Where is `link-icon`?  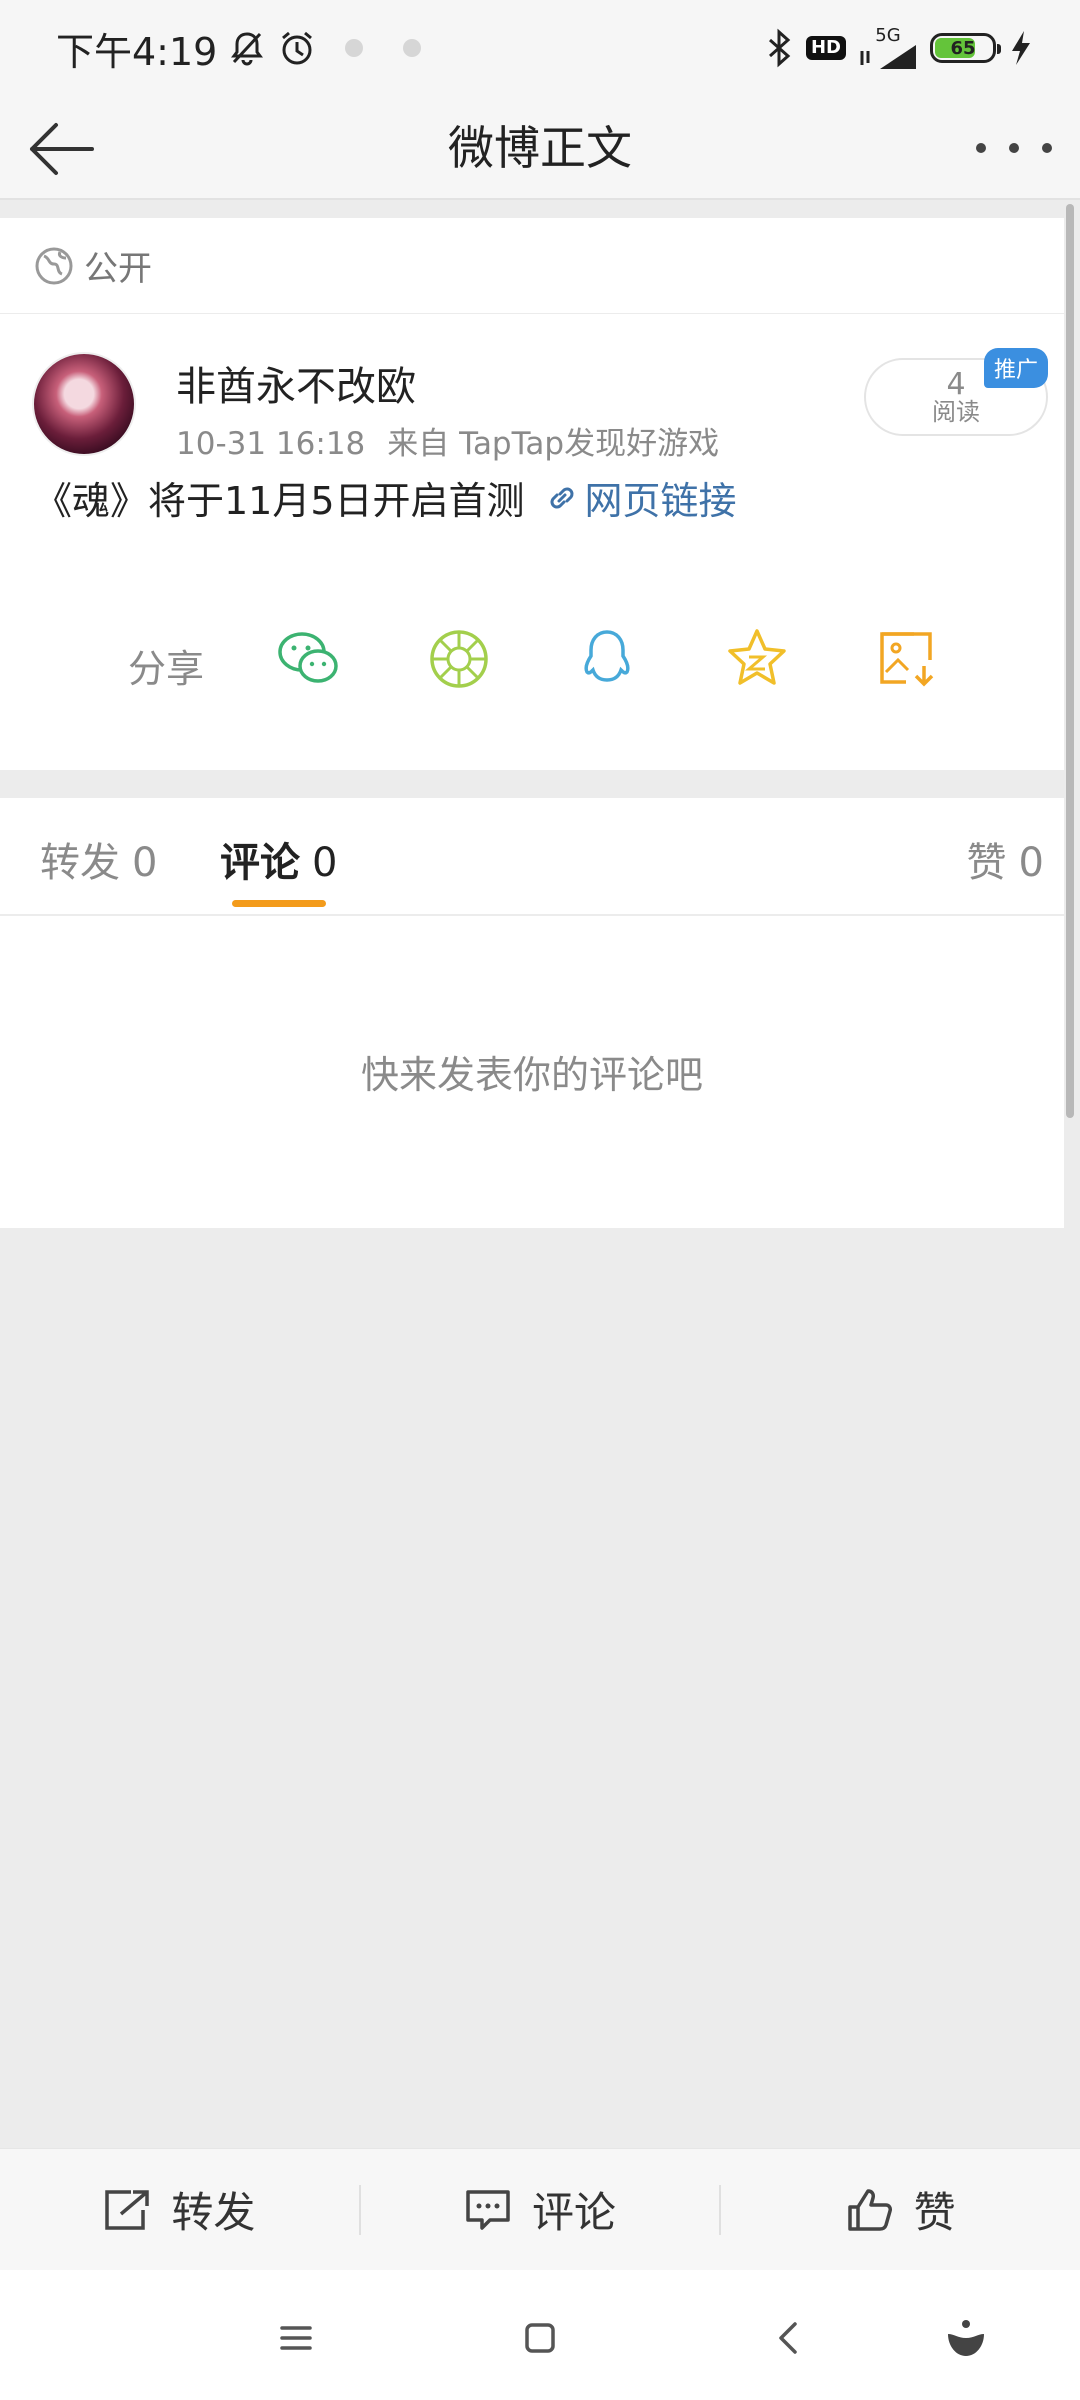
link-icon is located at coordinates (562, 497).